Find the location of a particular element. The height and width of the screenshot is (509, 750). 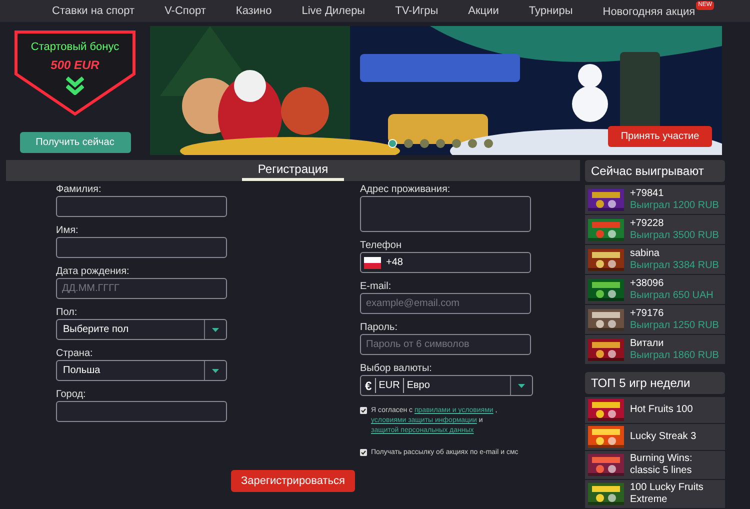

winner-row: +79176 Выиграл 1250 RUB is located at coordinates (655, 319).